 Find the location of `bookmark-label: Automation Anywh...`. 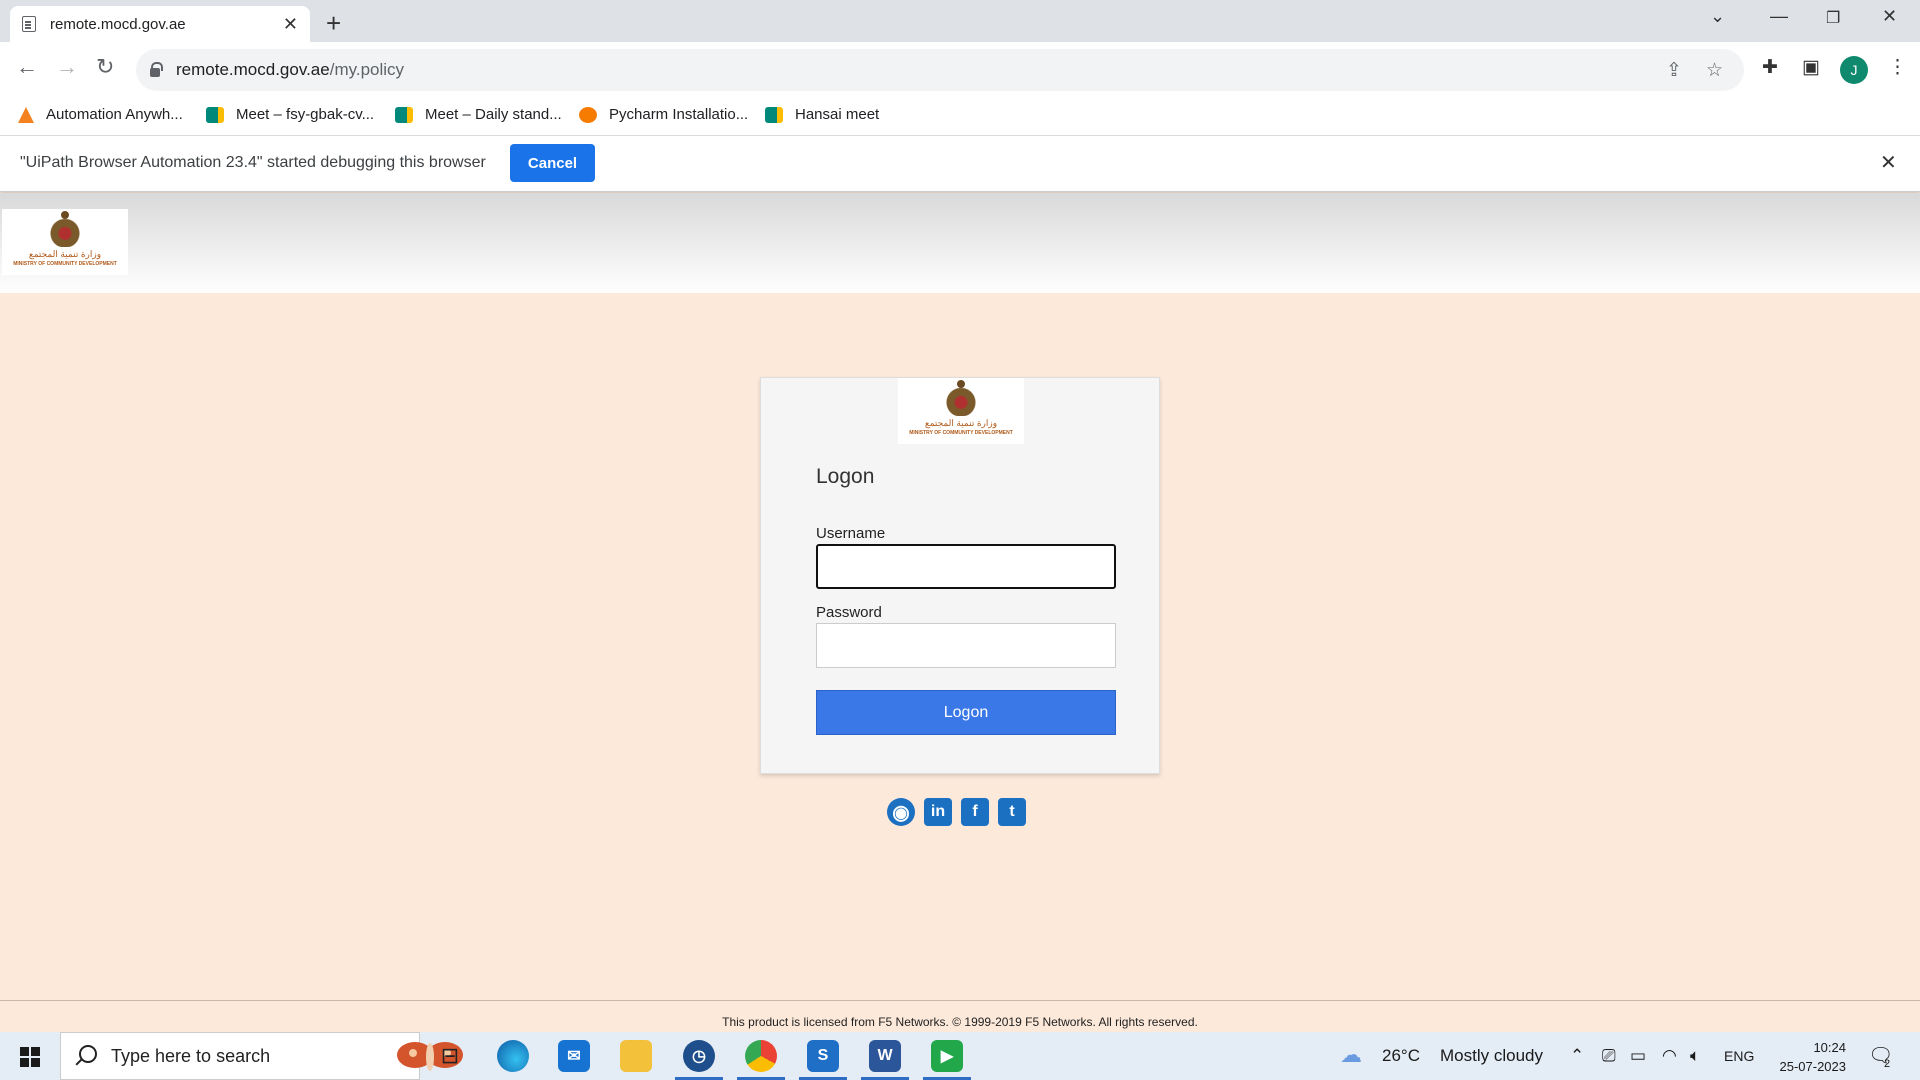

bookmark-label: Automation Anywh... is located at coordinates (114, 114).